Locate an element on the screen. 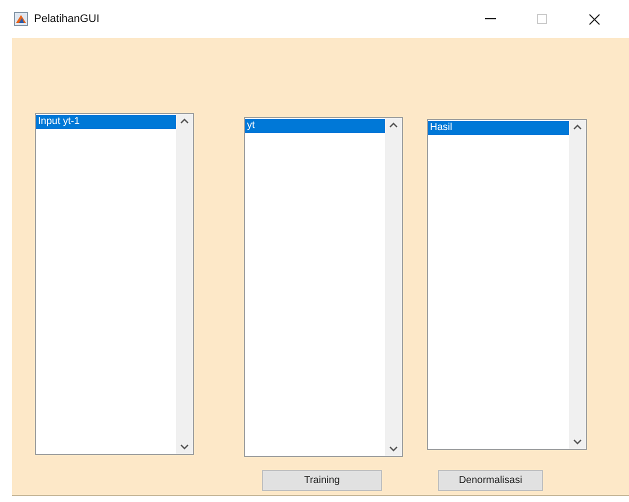 This screenshot has width=629, height=502. minimize-icon is located at coordinates (490, 19).